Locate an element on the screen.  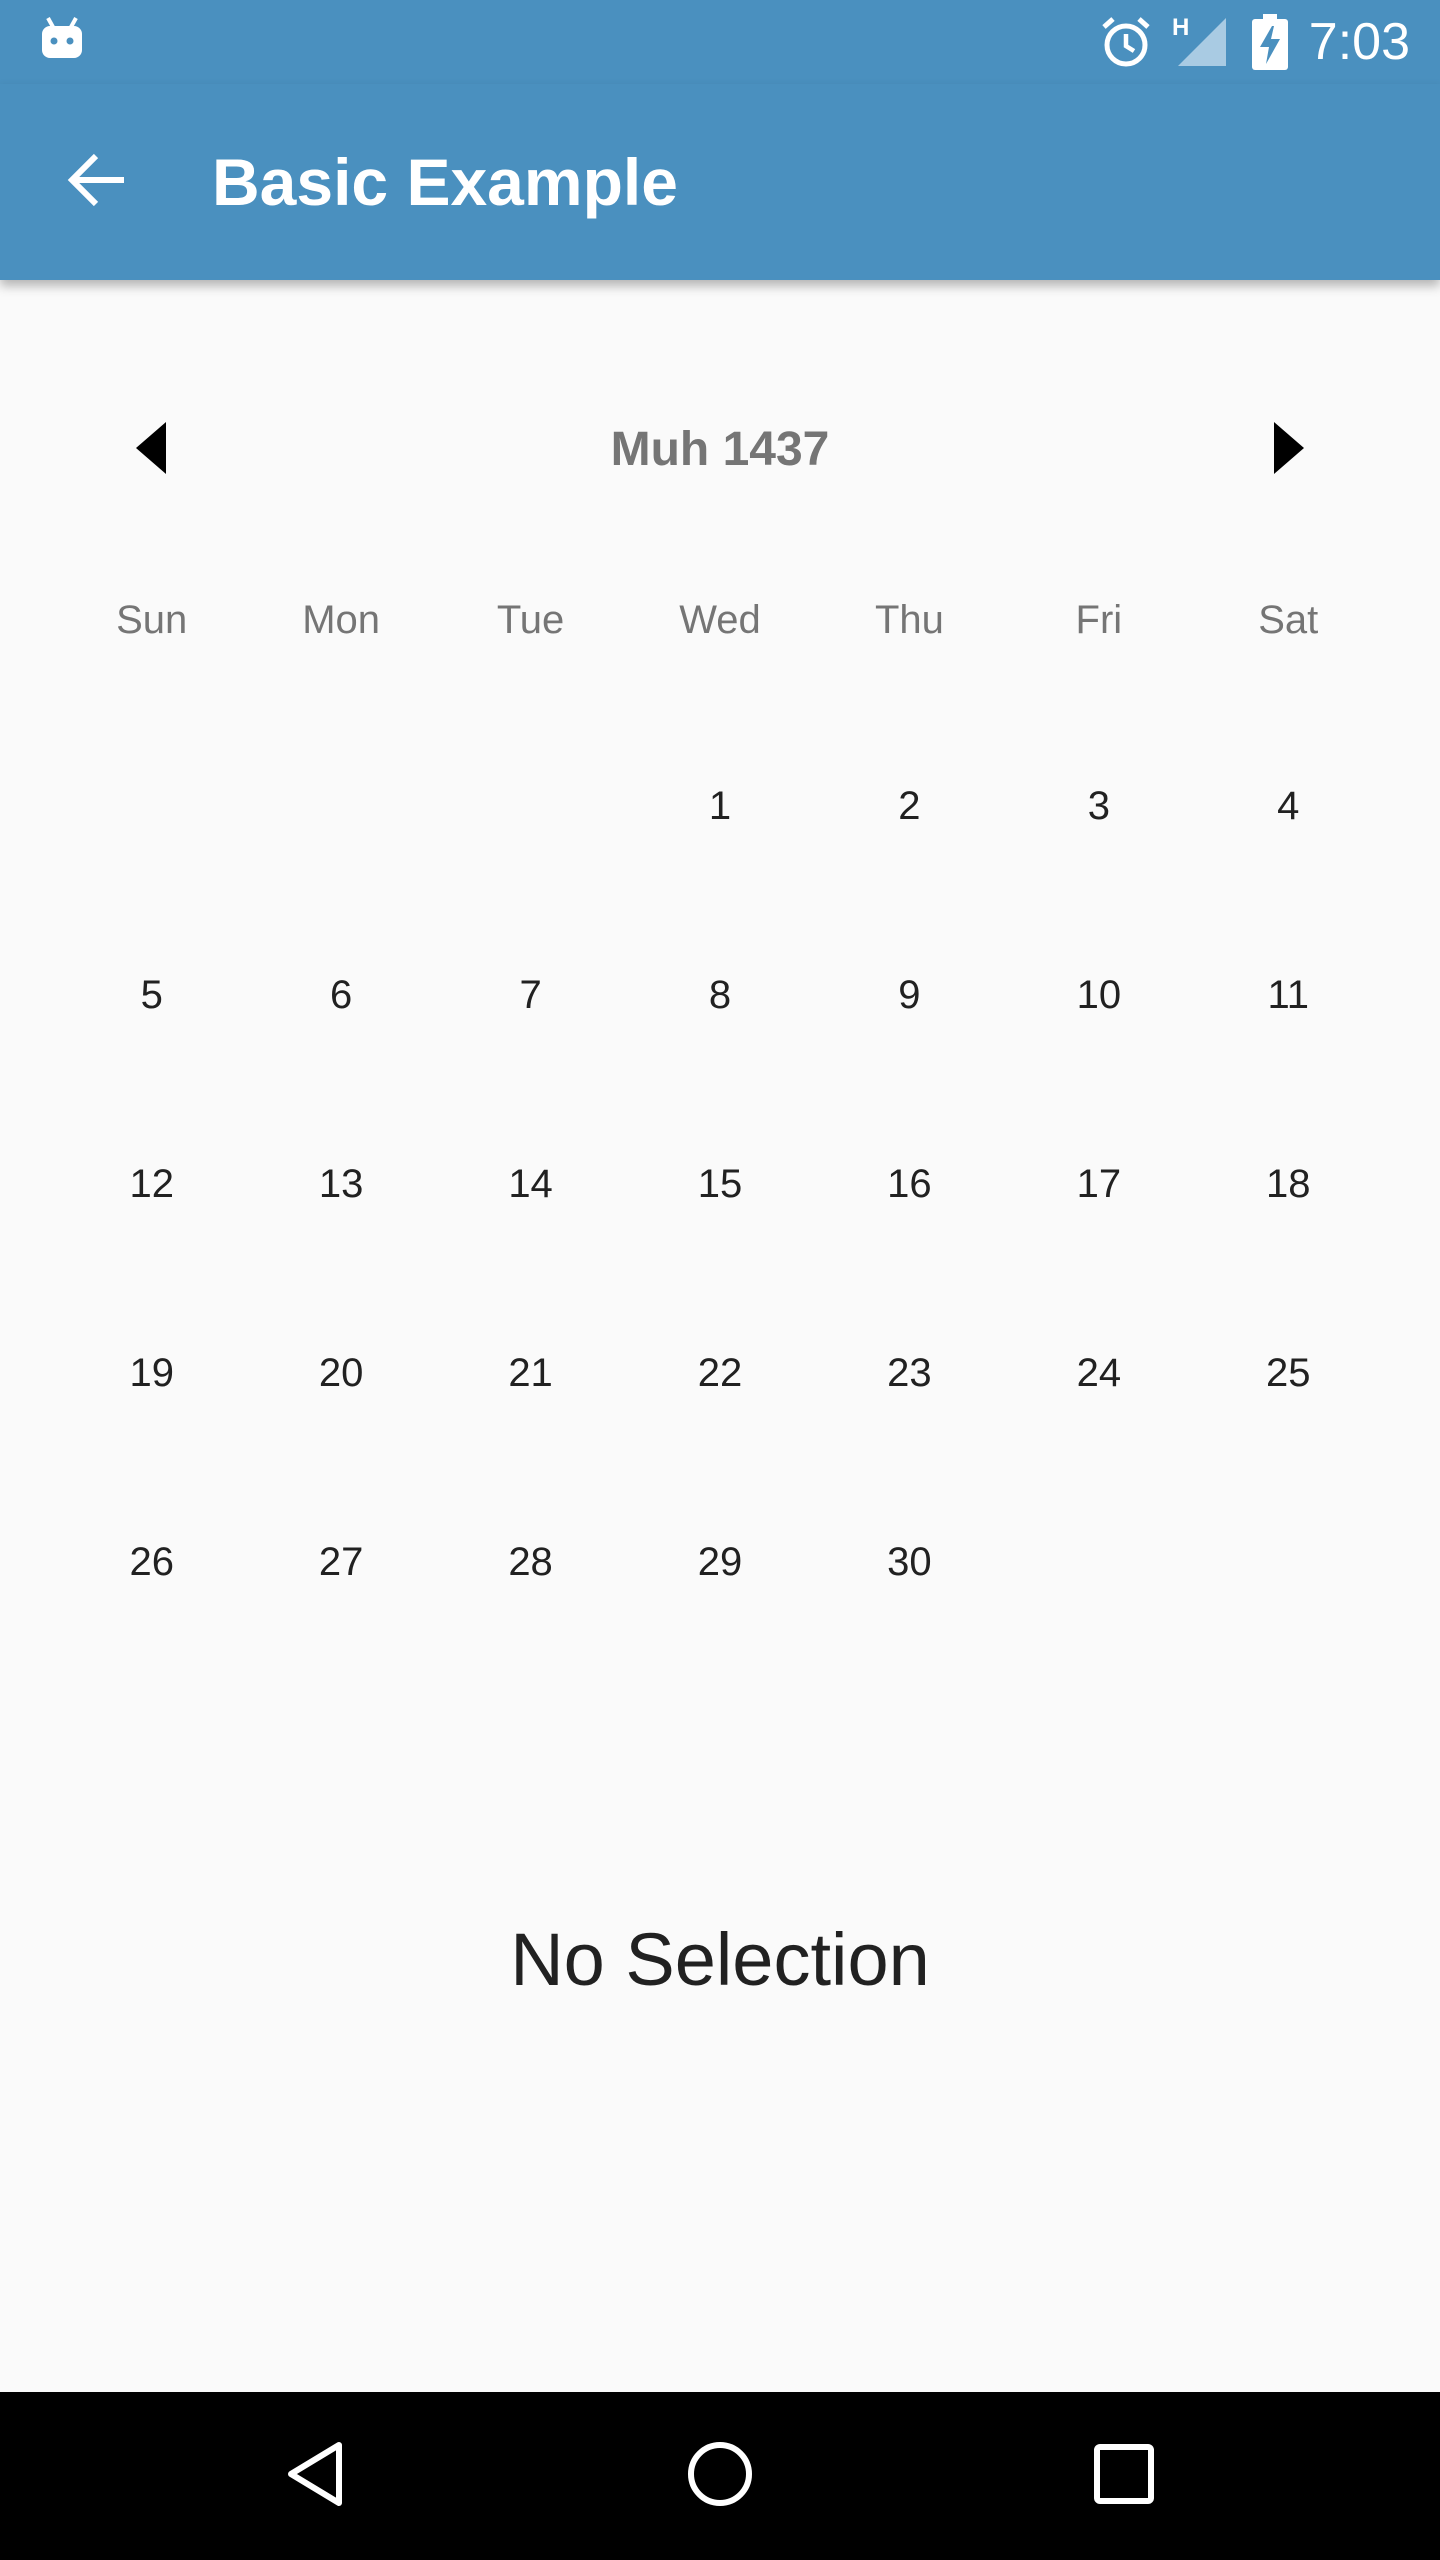
day-cell: 8 is located at coordinates (719, 995).